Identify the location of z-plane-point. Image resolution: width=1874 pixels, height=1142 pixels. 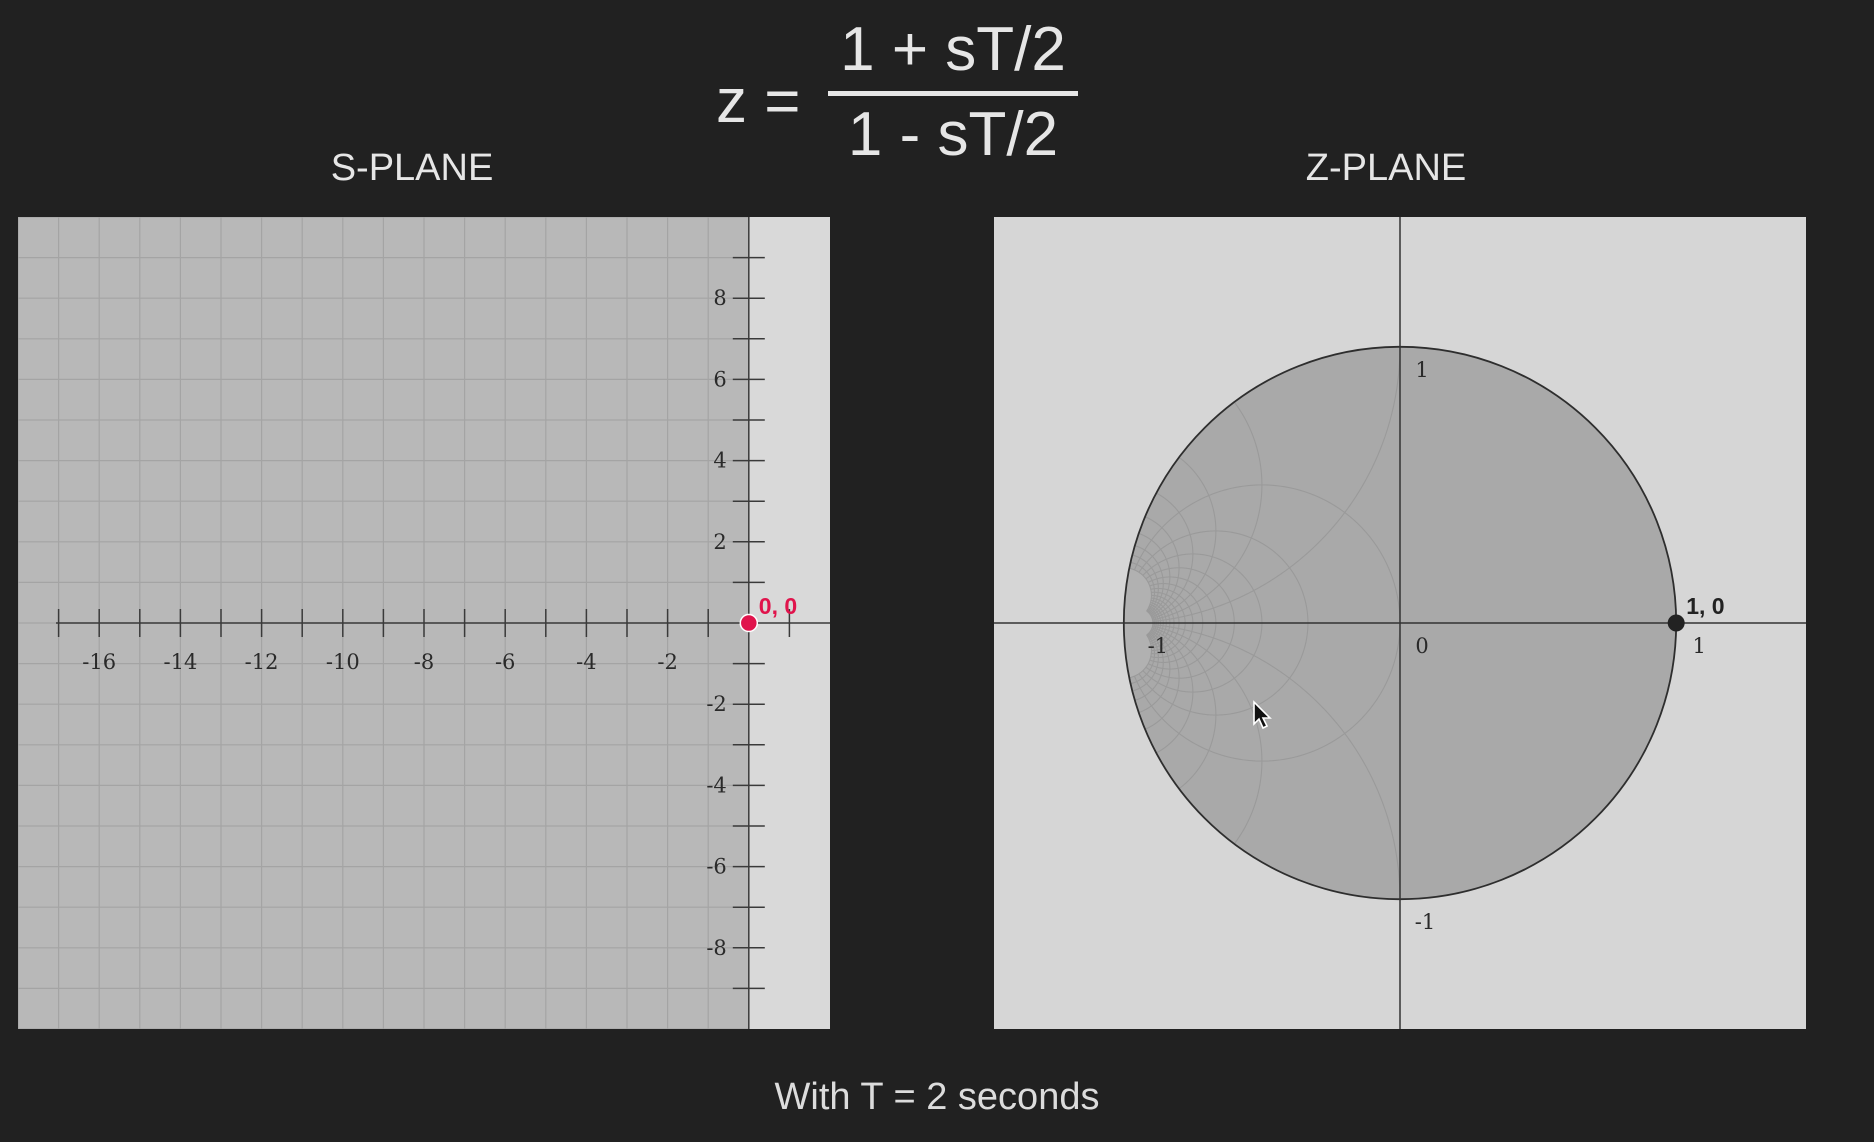
(1676, 623).